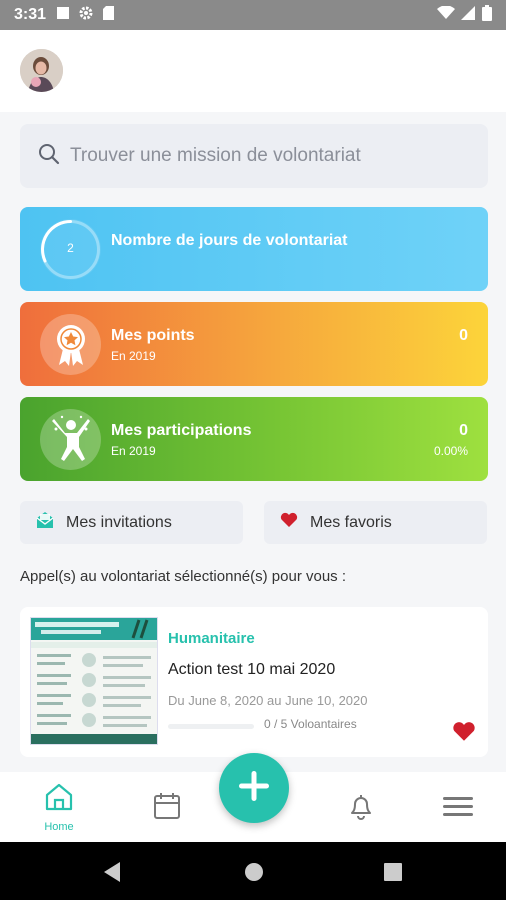  Describe the element at coordinates (393, 874) in the screenshot. I see `recents-square-icon` at that location.